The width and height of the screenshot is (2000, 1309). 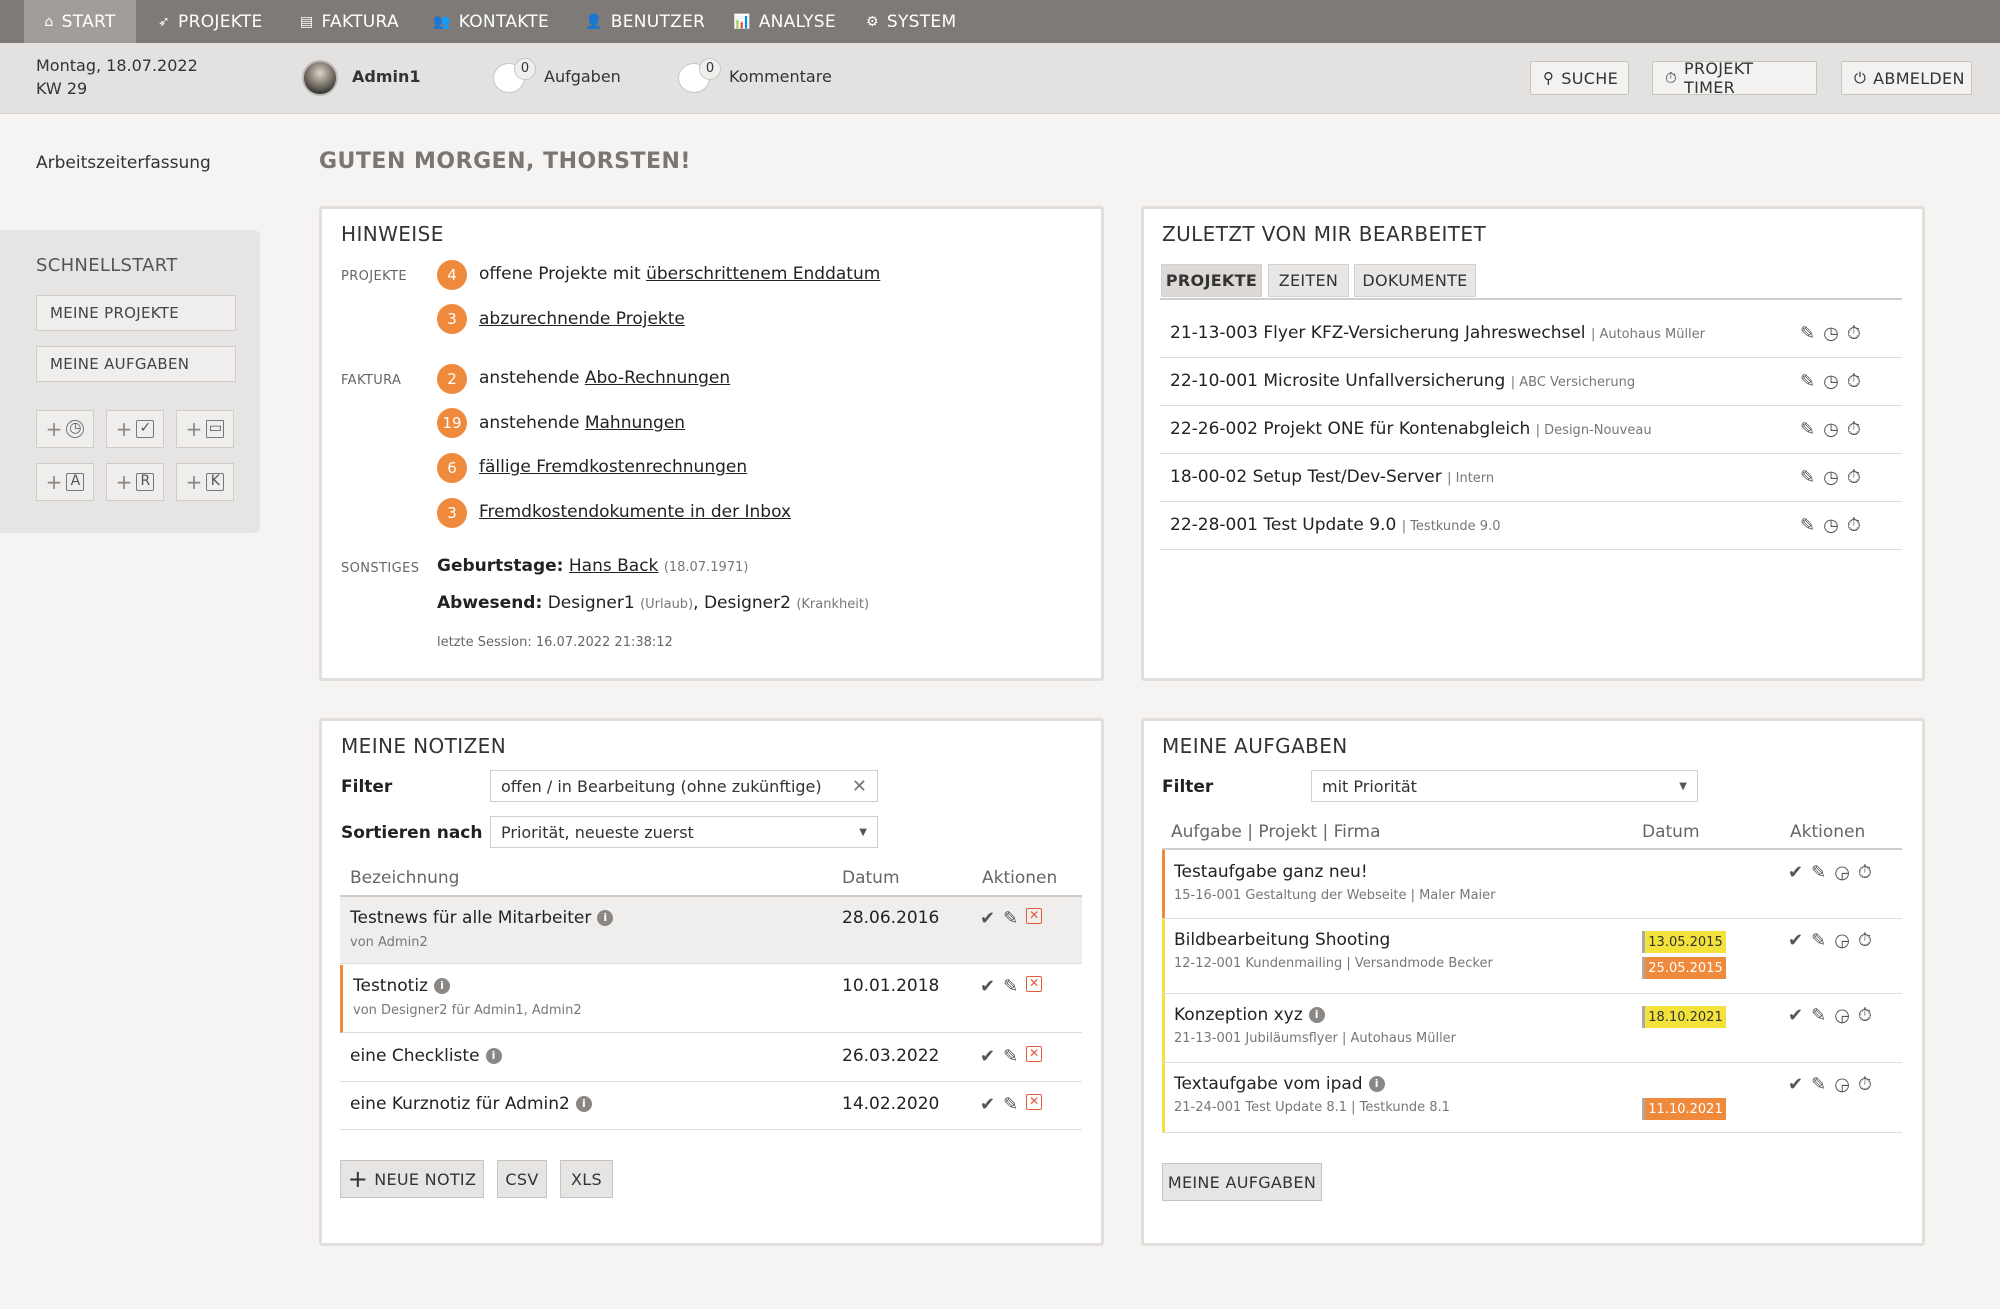 I want to click on new-note-button: + NEUE NOTIZ, so click(x=412, y=1179).